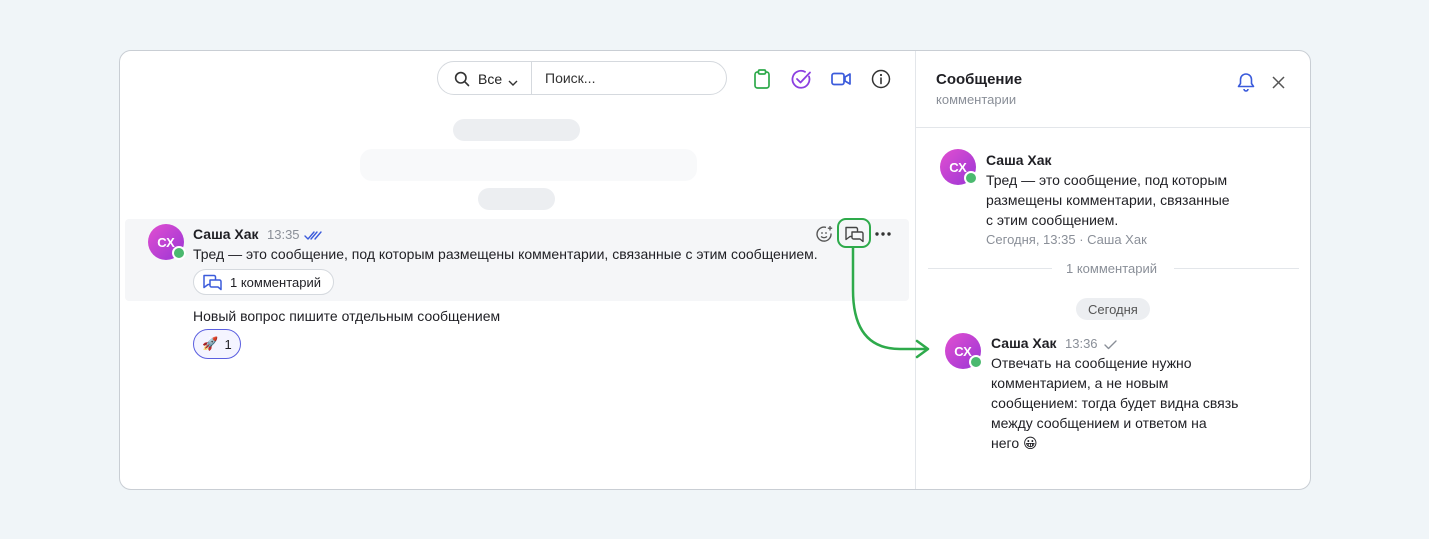 This screenshot has width=1429, height=539. I want to click on root-text-line: размещены комментарии, связанные, so click(1108, 200).